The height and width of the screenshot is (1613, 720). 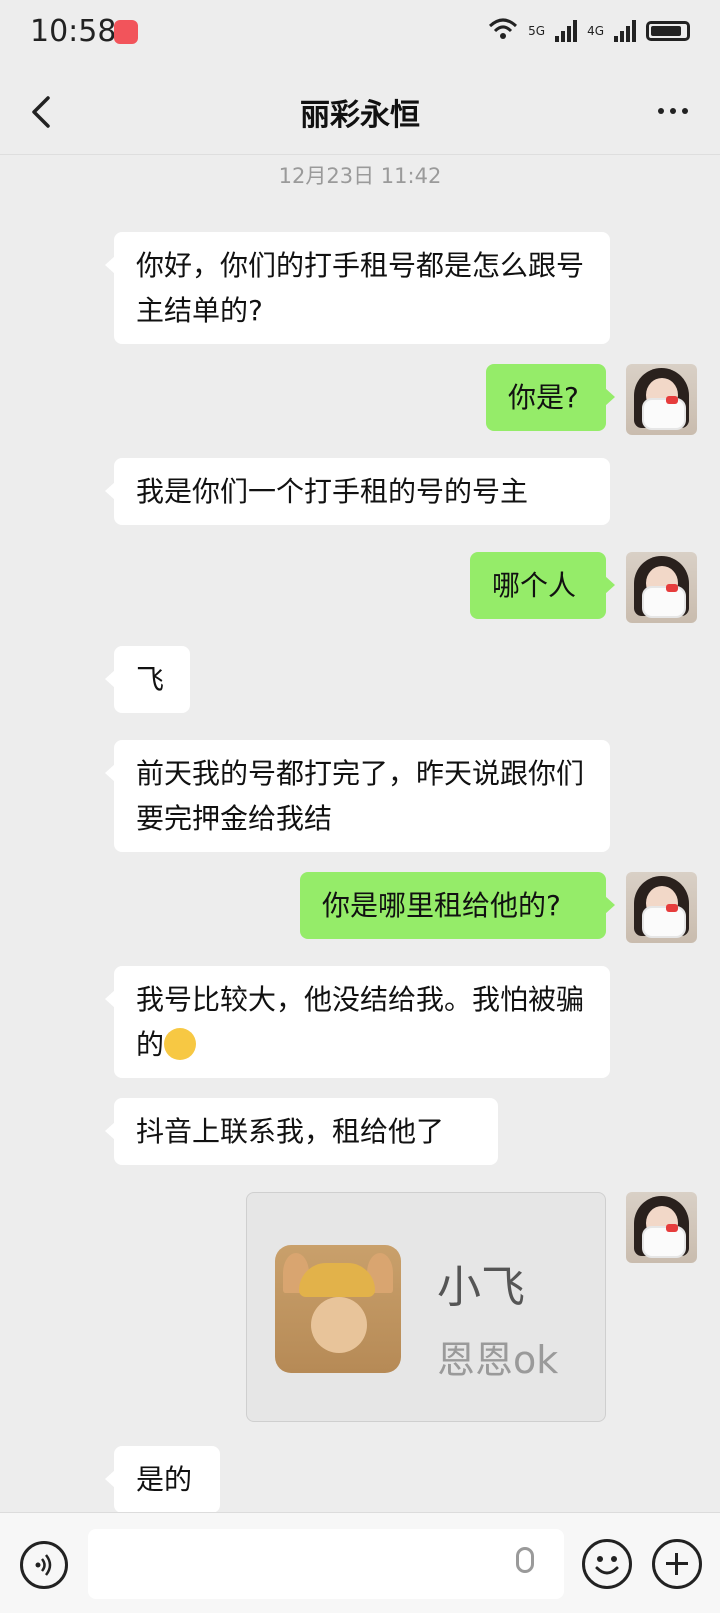 I want to click on more-icon, so click(x=673, y=111).